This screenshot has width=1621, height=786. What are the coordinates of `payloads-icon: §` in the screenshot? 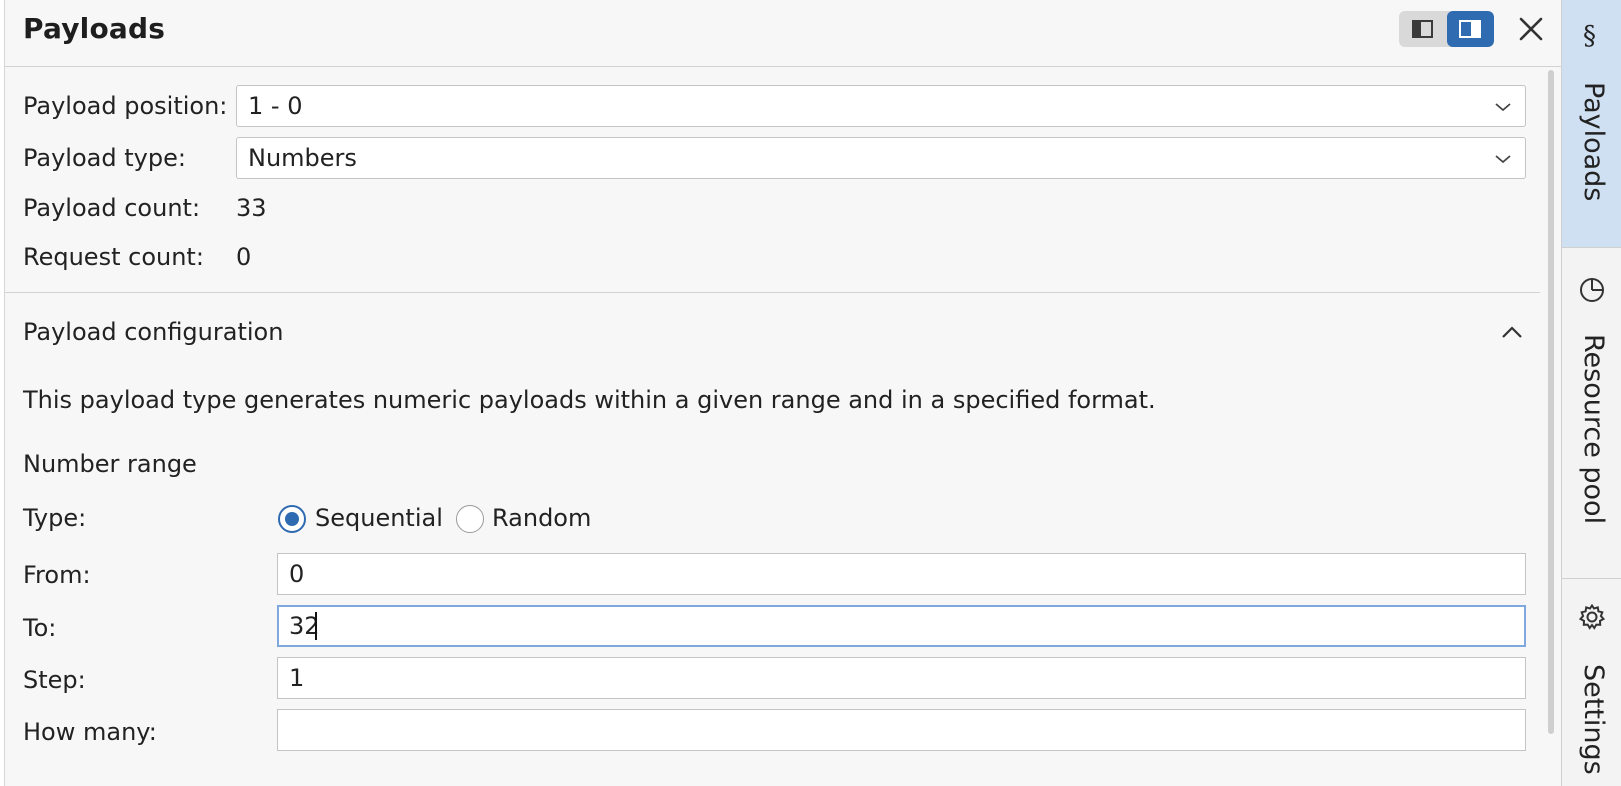 It's located at (1589, 34).